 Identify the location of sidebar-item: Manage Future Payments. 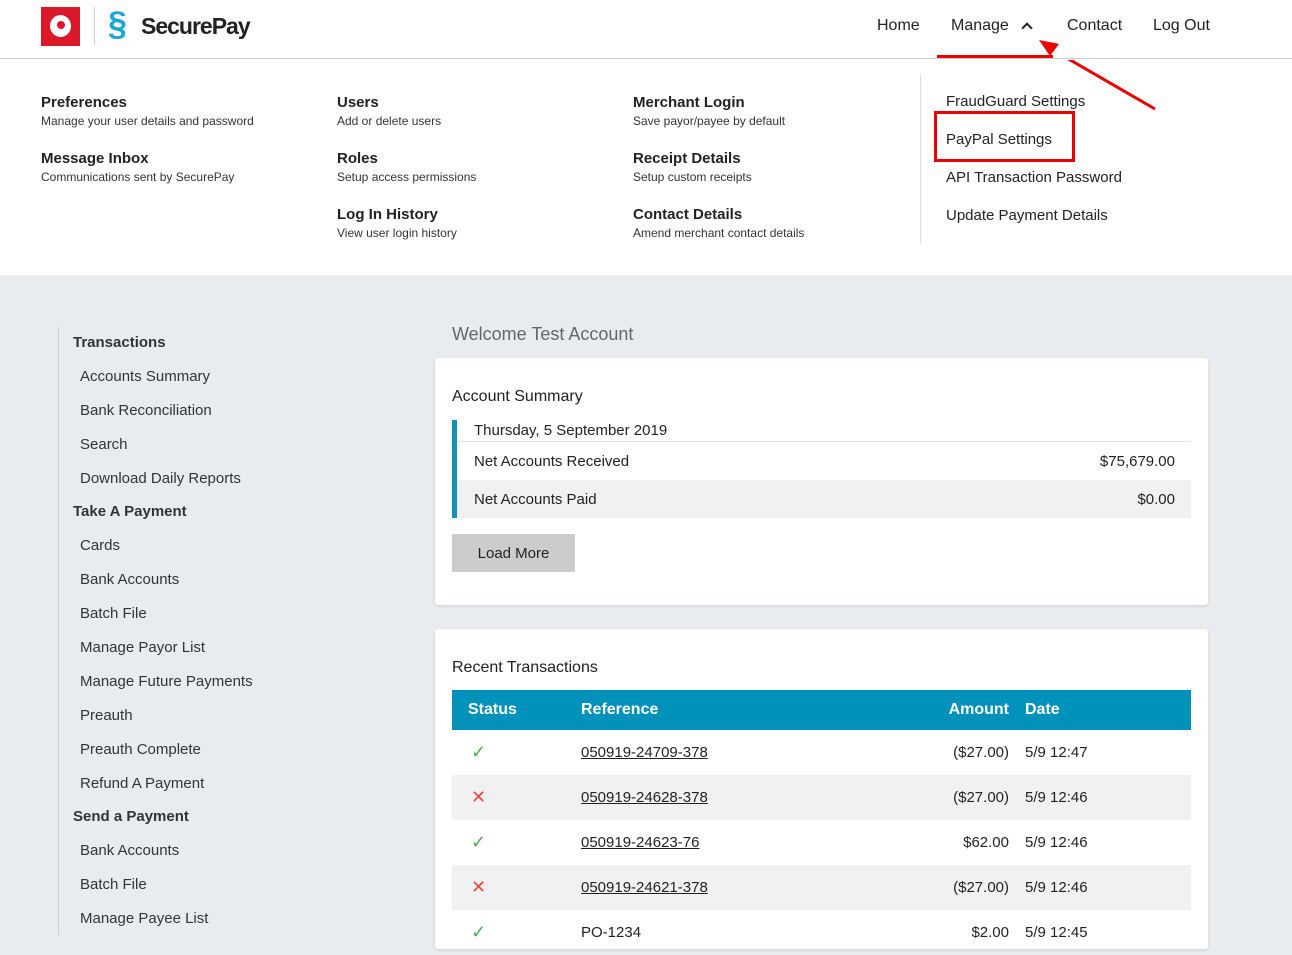
(166, 681).